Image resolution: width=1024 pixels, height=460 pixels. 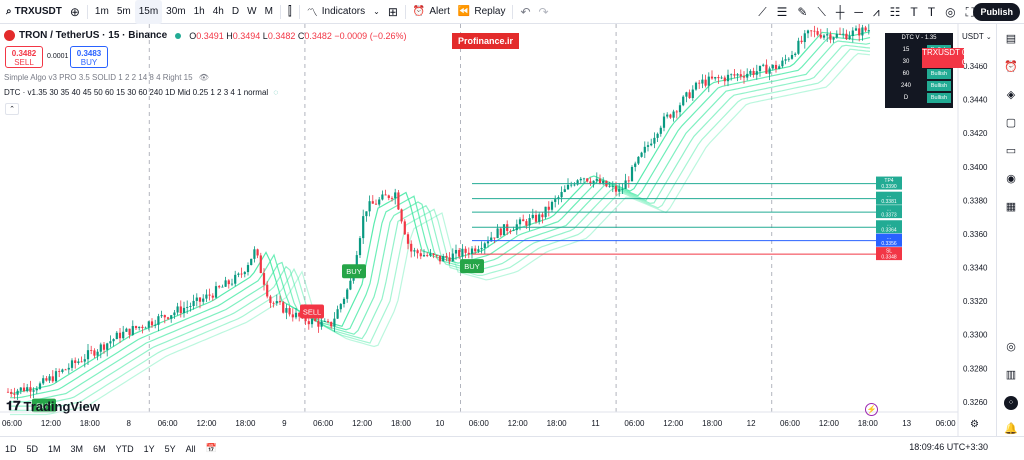 I want to click on chat-icon: ▭, so click(x=1011, y=151).